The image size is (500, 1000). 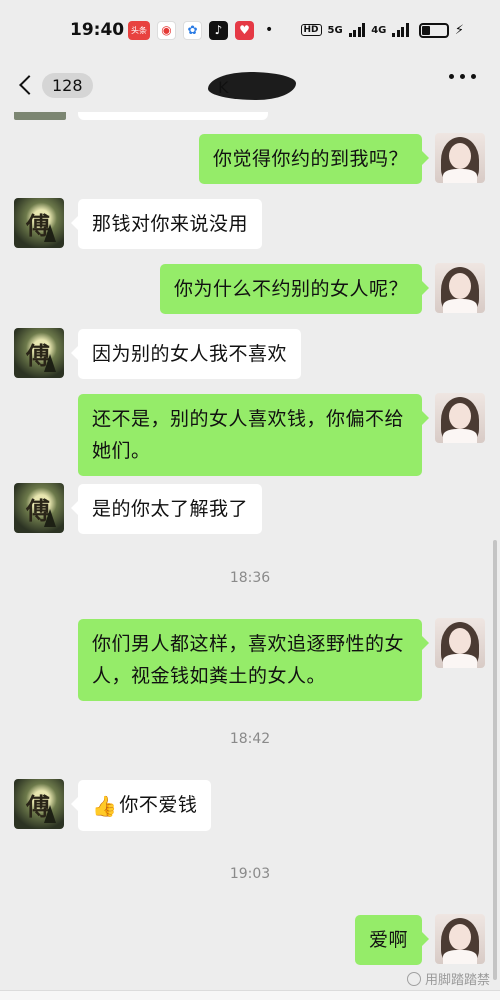 What do you see at coordinates (97, 30) in the screenshot?
I see `status-time: 19:40` at bounding box center [97, 30].